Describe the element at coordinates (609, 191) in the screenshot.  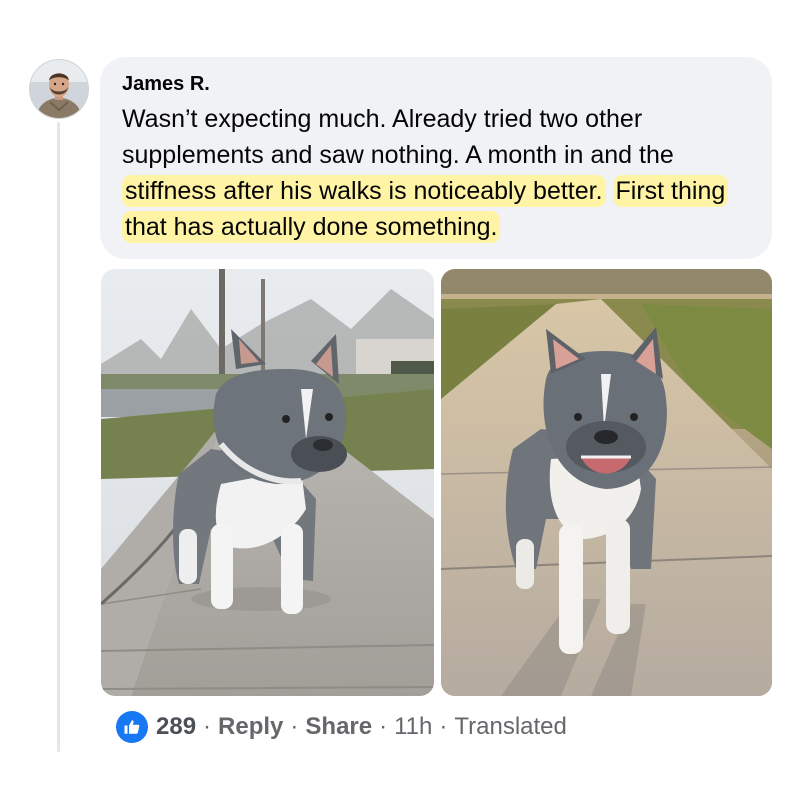
I see `comment-text-segment` at that location.